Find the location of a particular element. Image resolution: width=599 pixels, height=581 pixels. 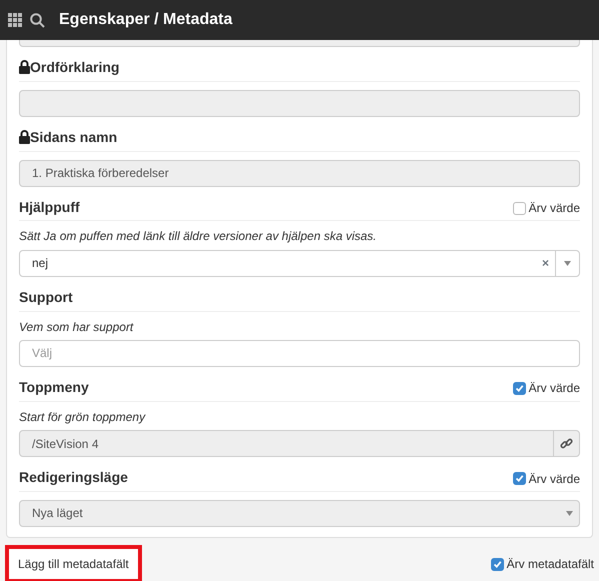

field-label: Redigeringsläge is located at coordinates (73, 477).